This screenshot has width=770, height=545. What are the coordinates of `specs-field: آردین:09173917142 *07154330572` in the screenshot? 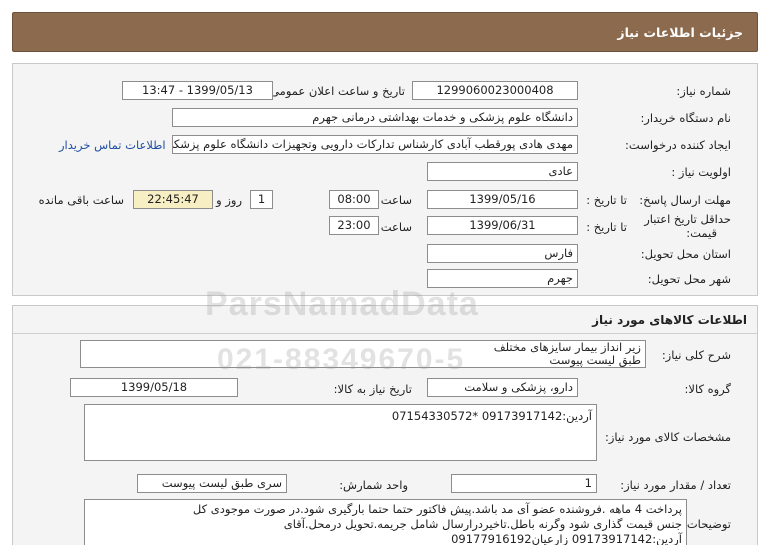 It's located at (340, 432).